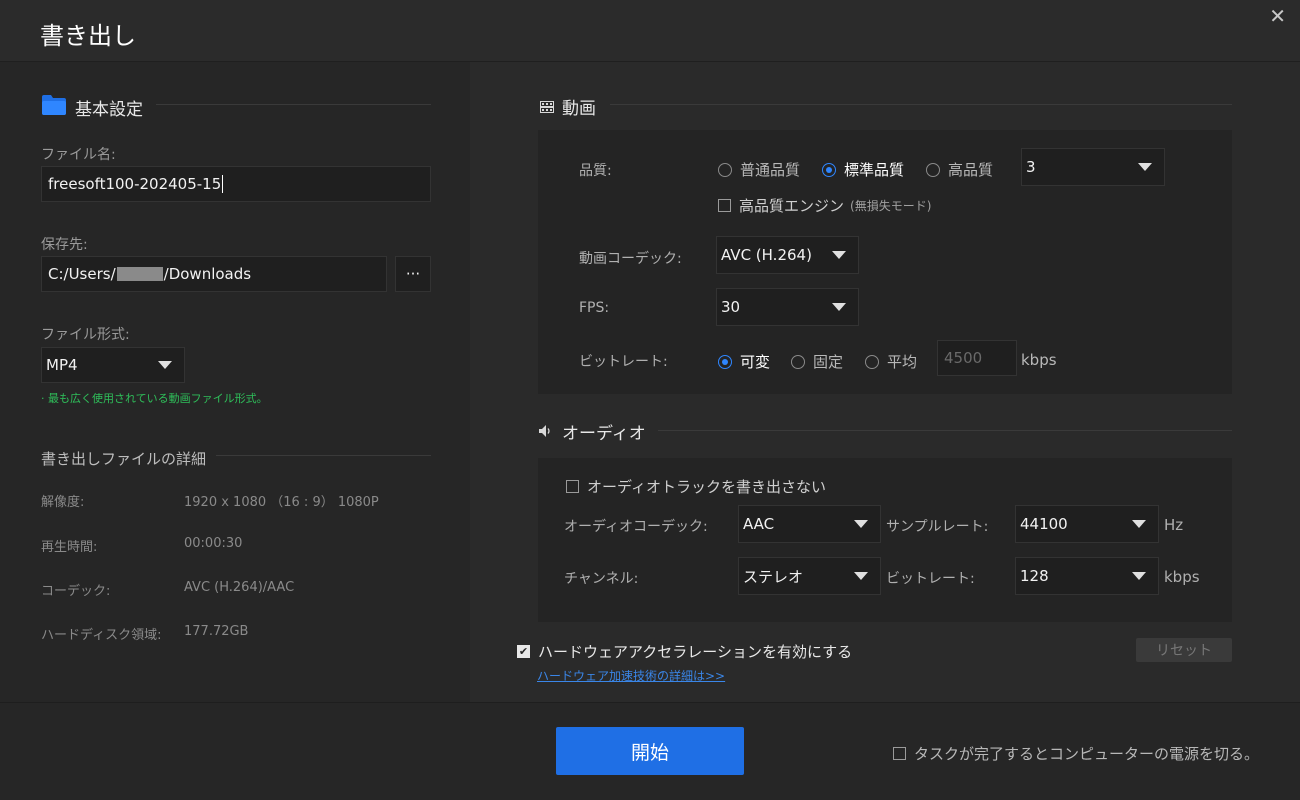 The image size is (1300, 800). I want to click on hq-engine-note: (無損失モード), so click(891, 206).